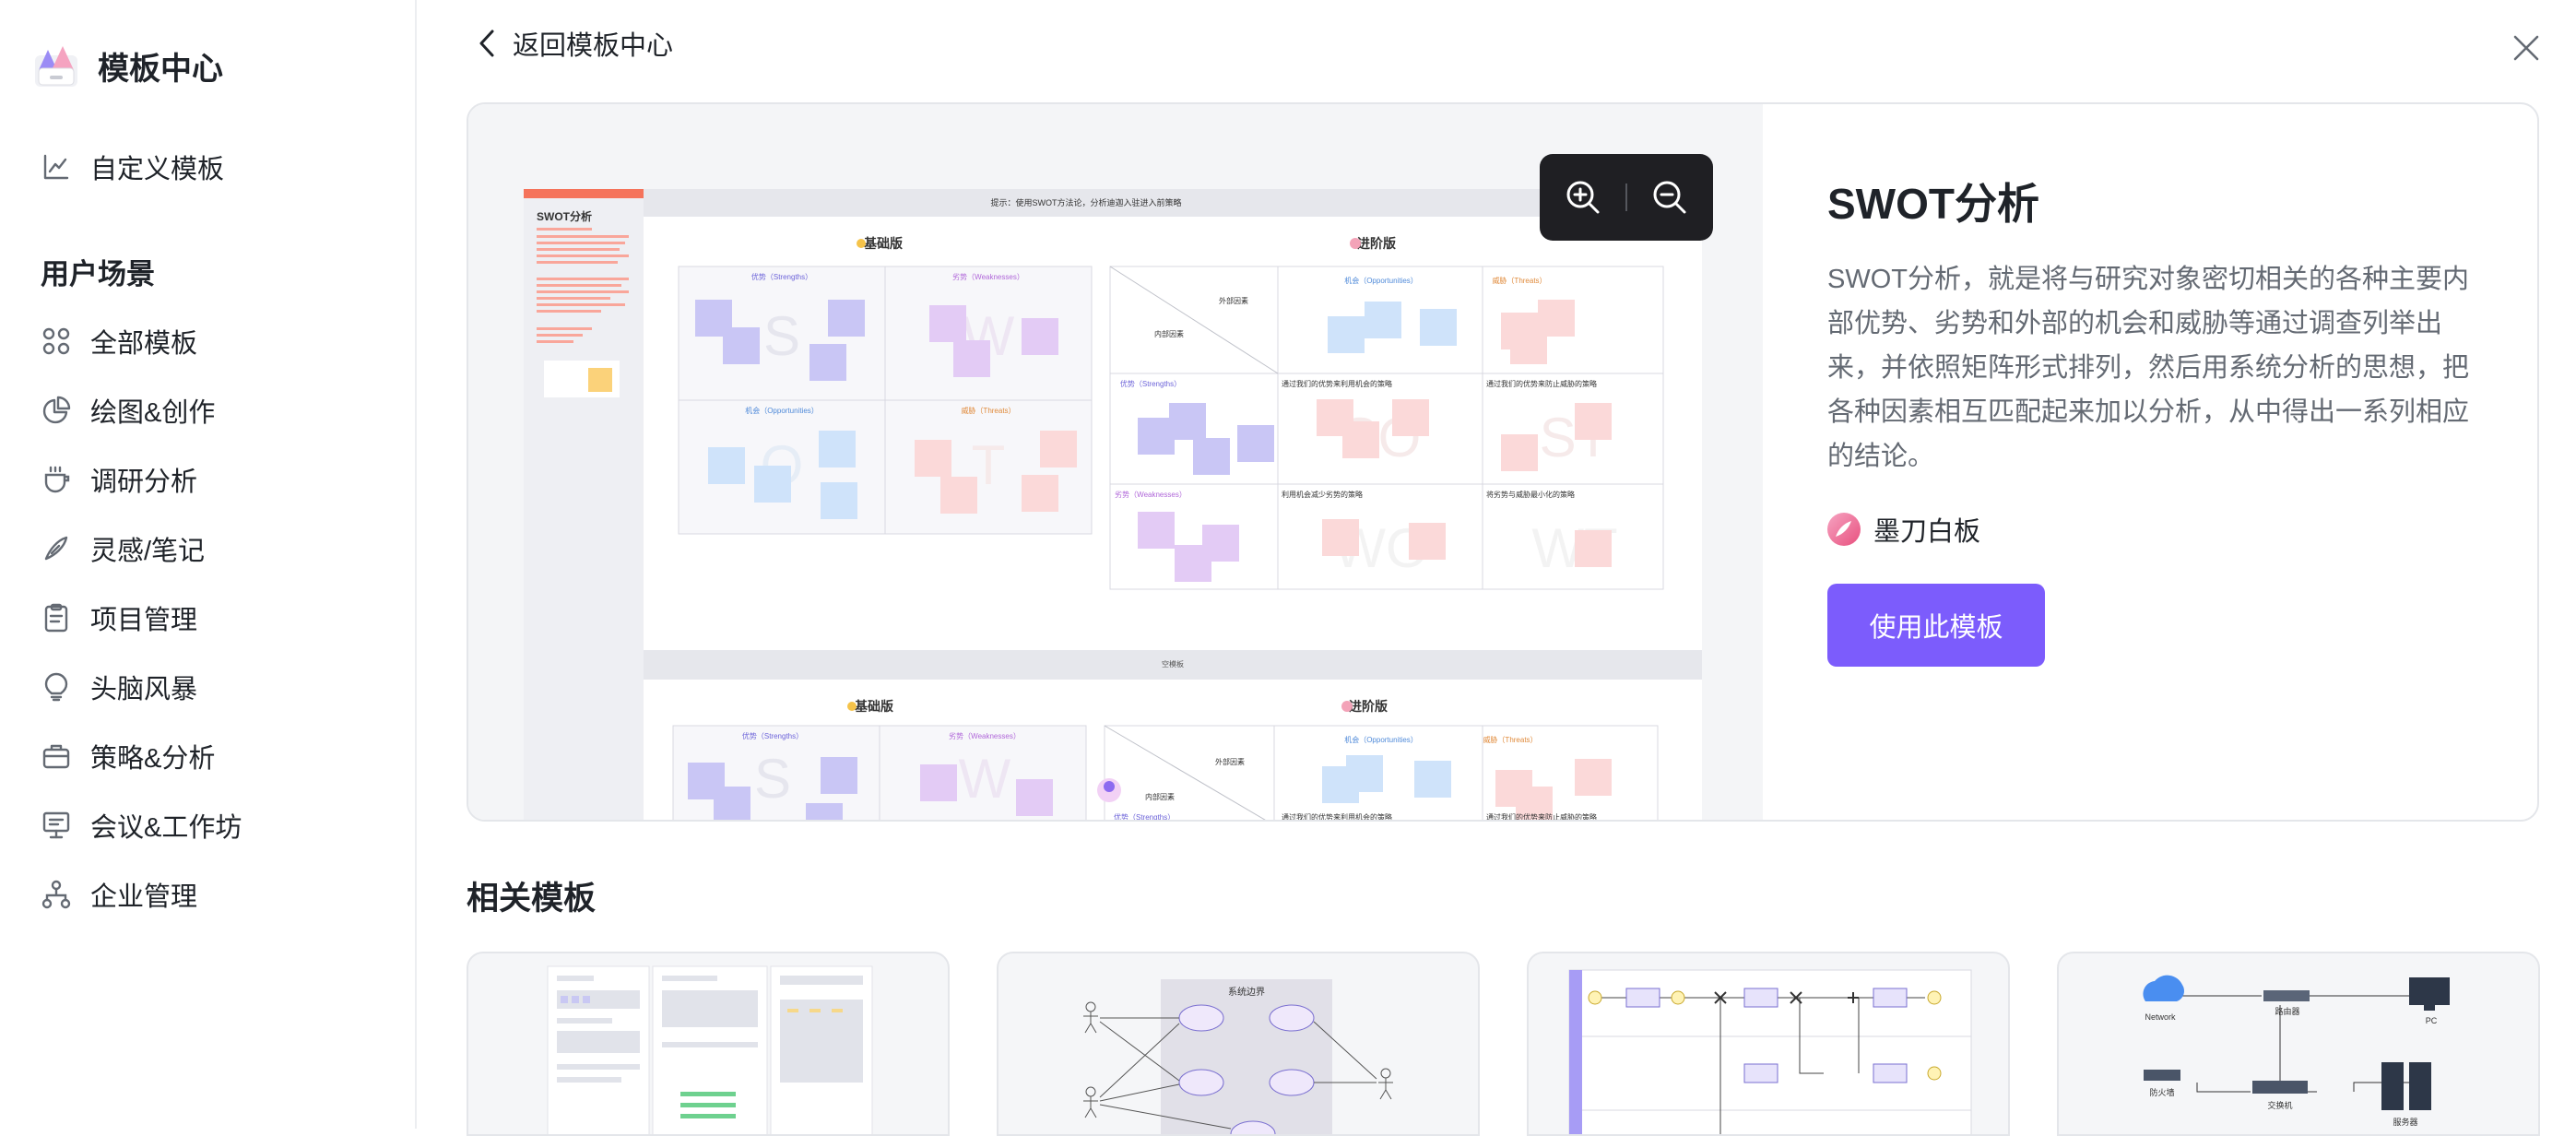 The width and height of the screenshot is (2576, 1136). I want to click on briefcase-icon, so click(56, 756).